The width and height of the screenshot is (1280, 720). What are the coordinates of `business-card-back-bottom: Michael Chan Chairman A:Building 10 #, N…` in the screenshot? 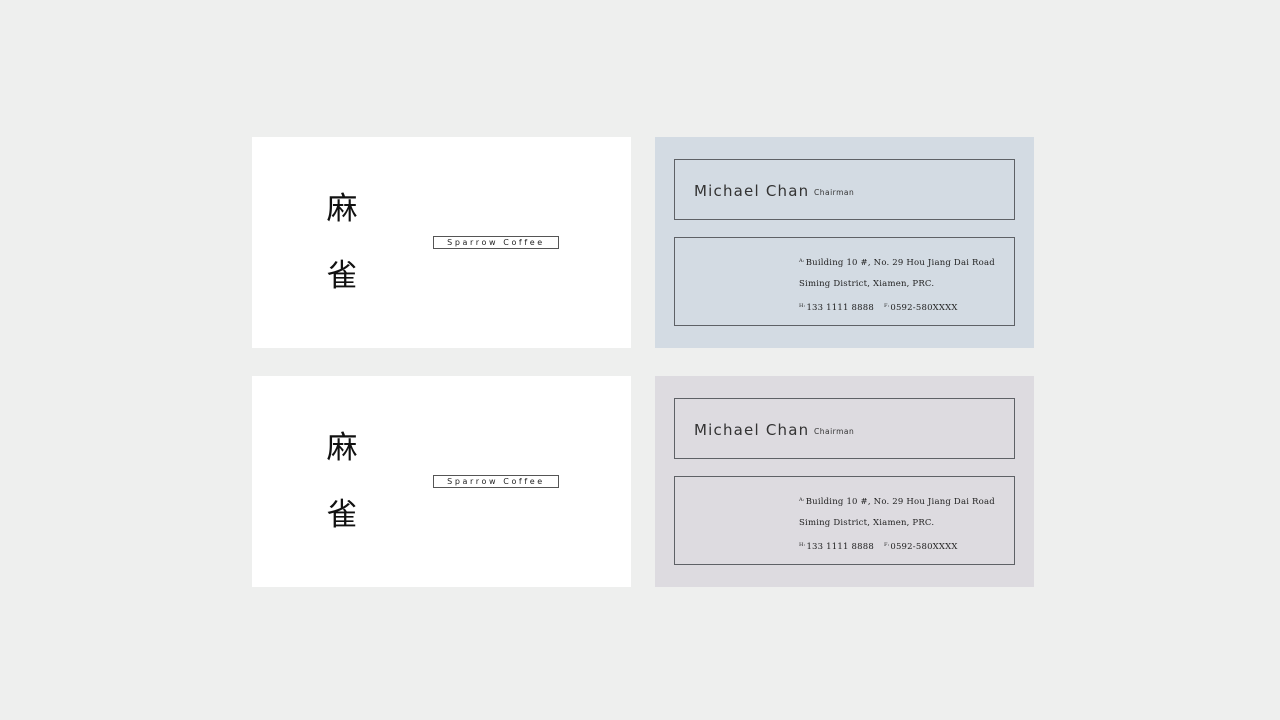 It's located at (844, 481).